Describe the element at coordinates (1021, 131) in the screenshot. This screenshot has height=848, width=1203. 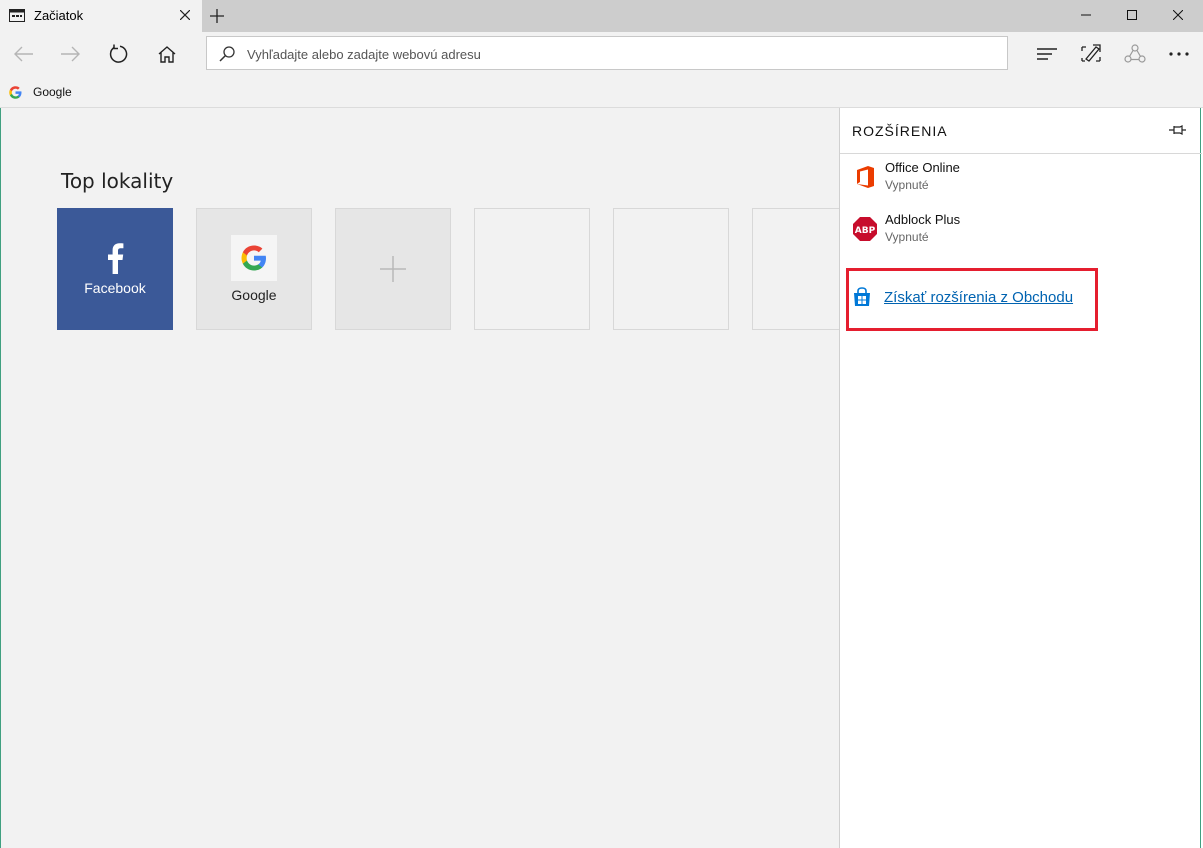
I see `extensions-header: ROZŠÍRENIA` at that location.